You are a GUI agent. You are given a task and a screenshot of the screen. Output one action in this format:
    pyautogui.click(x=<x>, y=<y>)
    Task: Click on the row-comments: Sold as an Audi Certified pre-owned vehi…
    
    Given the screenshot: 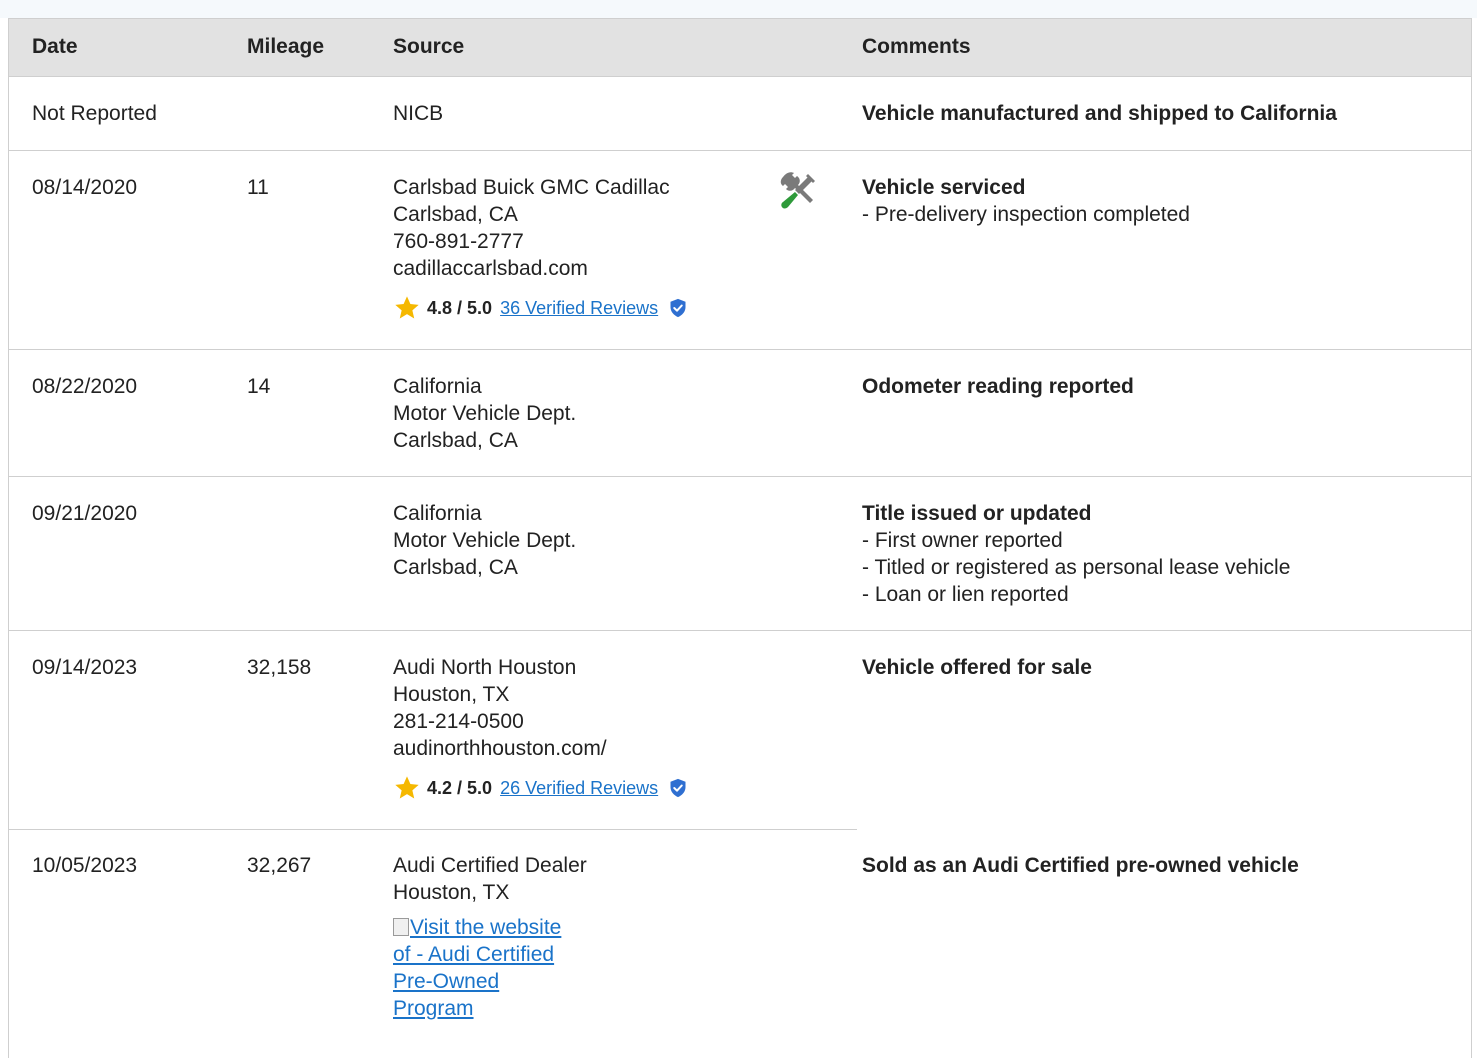 What is the action you would take?
    pyautogui.click(x=1080, y=865)
    